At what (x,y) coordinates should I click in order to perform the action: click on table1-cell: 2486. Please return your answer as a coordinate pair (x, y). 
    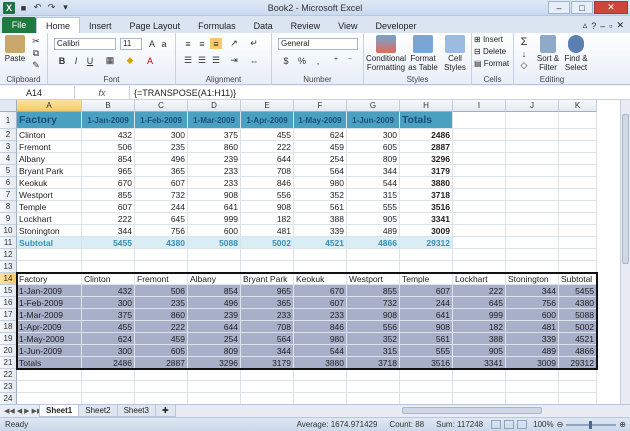
    Looking at the image, I should click on (426, 135).